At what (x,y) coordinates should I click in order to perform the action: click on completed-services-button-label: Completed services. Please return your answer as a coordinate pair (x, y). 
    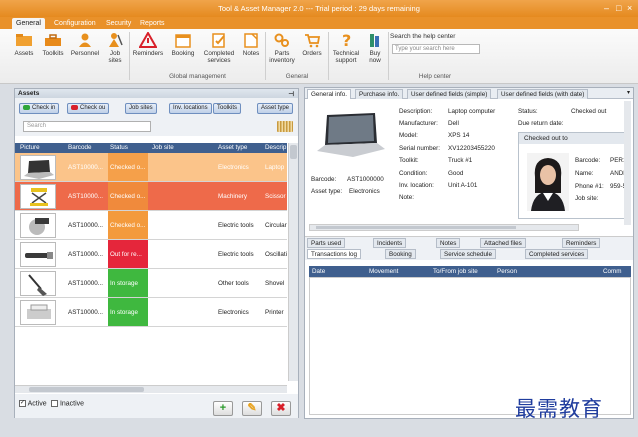
    Looking at the image, I should click on (219, 57).